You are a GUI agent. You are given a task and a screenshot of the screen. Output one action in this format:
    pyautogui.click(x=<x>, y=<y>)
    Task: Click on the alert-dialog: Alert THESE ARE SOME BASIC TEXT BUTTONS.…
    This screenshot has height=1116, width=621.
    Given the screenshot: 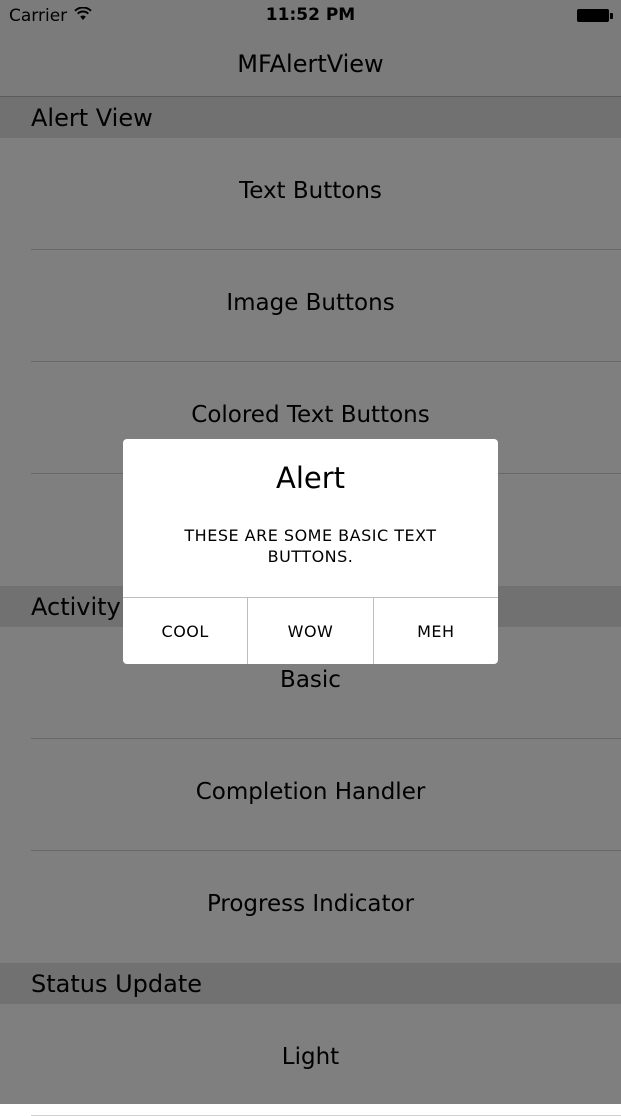 What is the action you would take?
    pyautogui.click(x=310, y=551)
    